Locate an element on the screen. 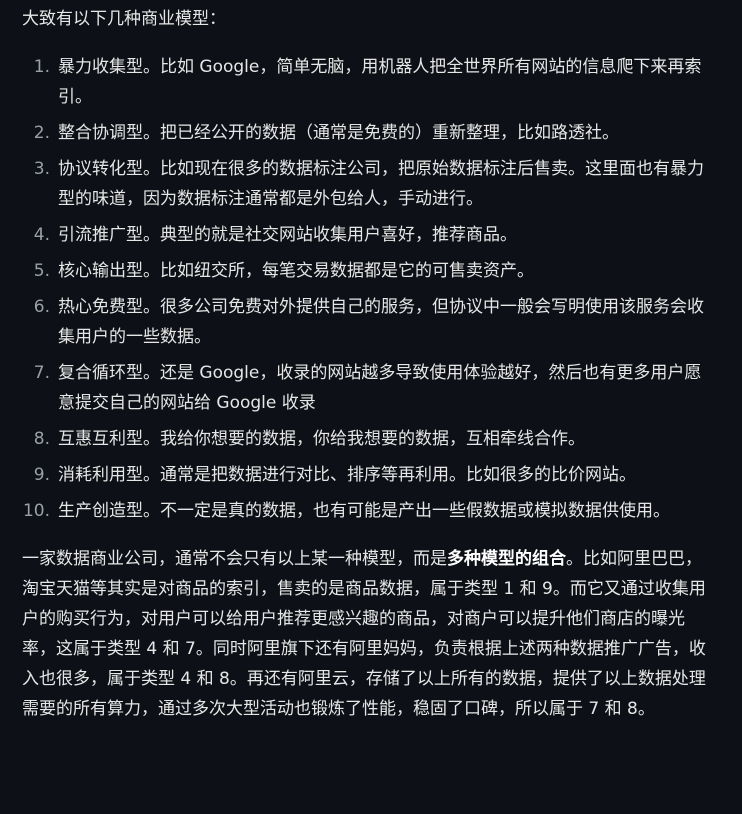  list-item: 9. 消耗利用型。通常是把数据进行对比、排序等再利用。比如很多的比价网站。 is located at coordinates (371, 475).